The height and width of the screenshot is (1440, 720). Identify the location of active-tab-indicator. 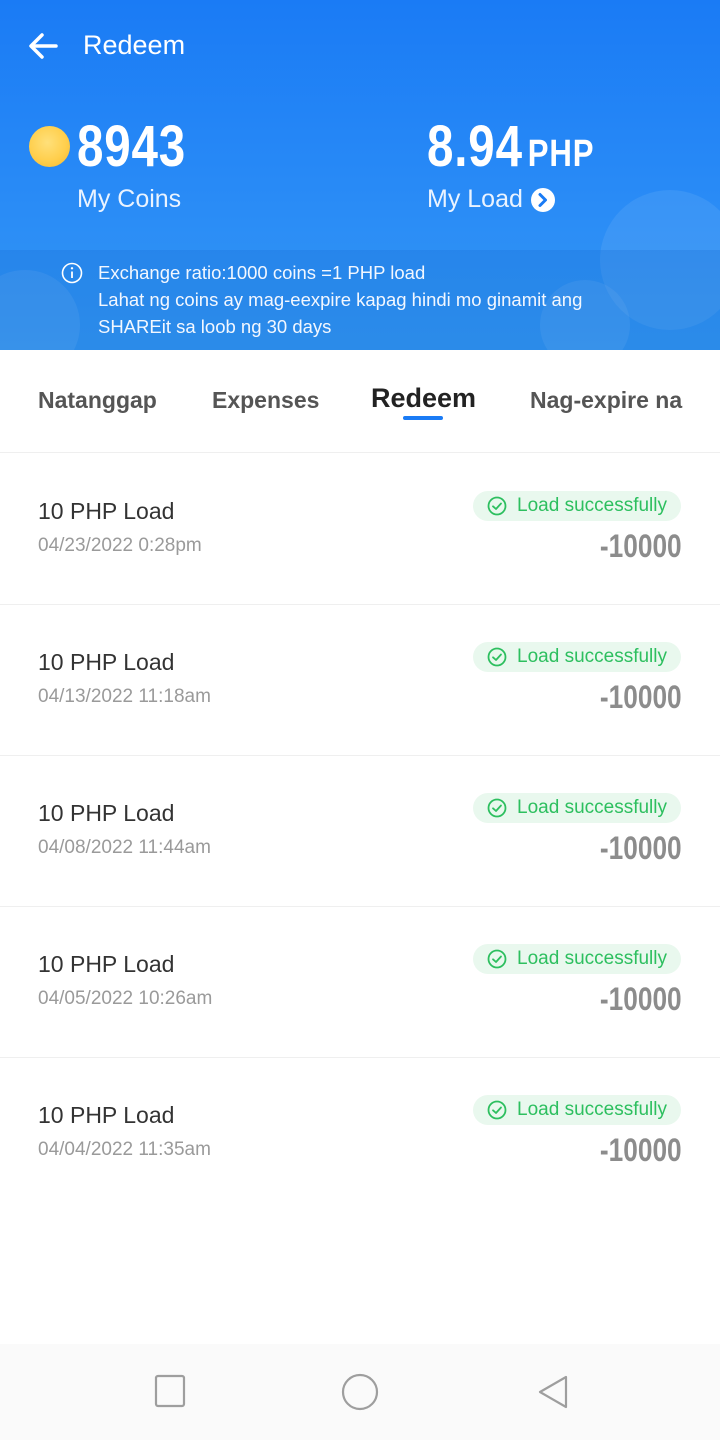
(423, 418).